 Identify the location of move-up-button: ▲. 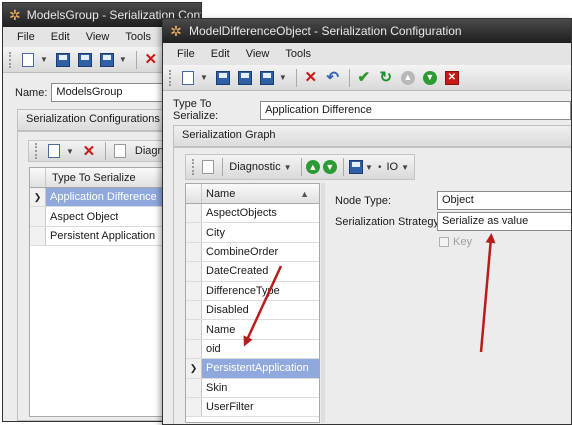
(312, 167).